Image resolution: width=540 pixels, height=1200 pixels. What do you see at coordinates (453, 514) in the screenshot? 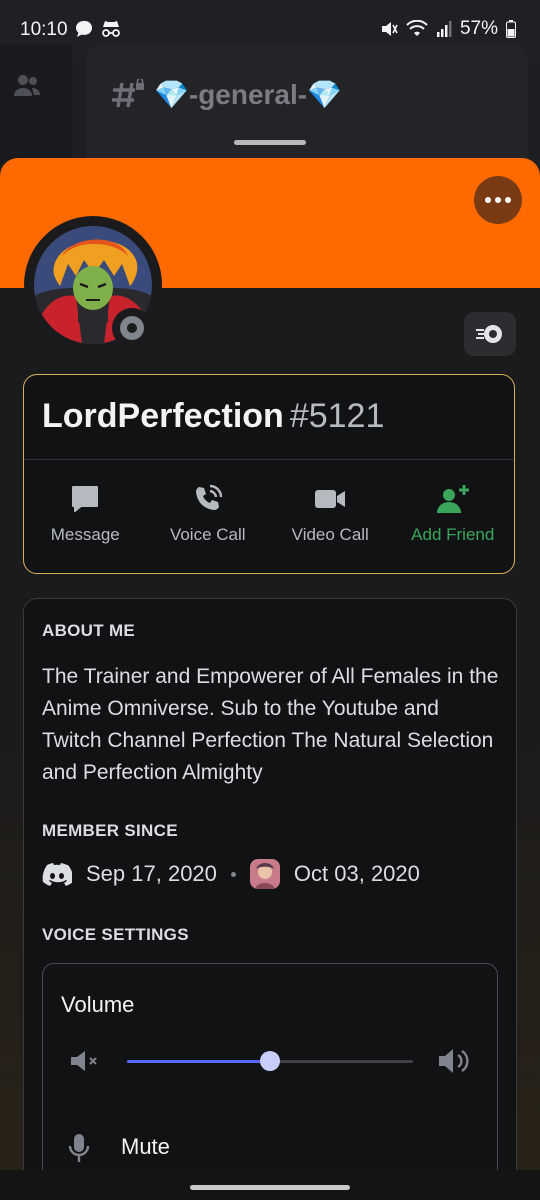
I see `add-friend-button: Add Friend` at bounding box center [453, 514].